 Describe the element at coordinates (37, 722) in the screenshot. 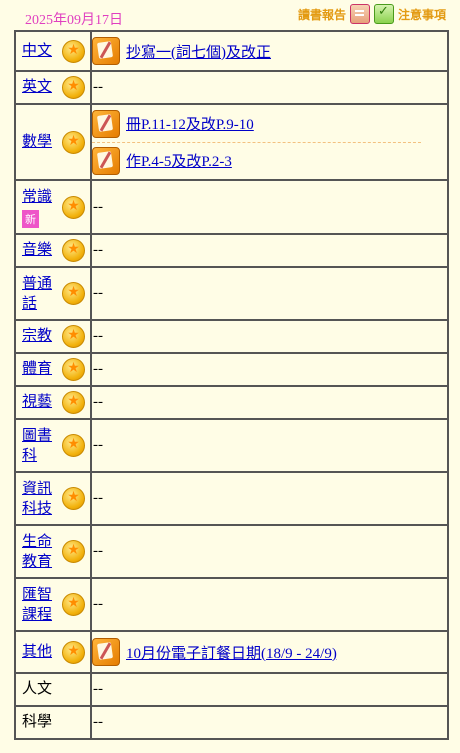

I see `subject-label-science: 科學` at that location.